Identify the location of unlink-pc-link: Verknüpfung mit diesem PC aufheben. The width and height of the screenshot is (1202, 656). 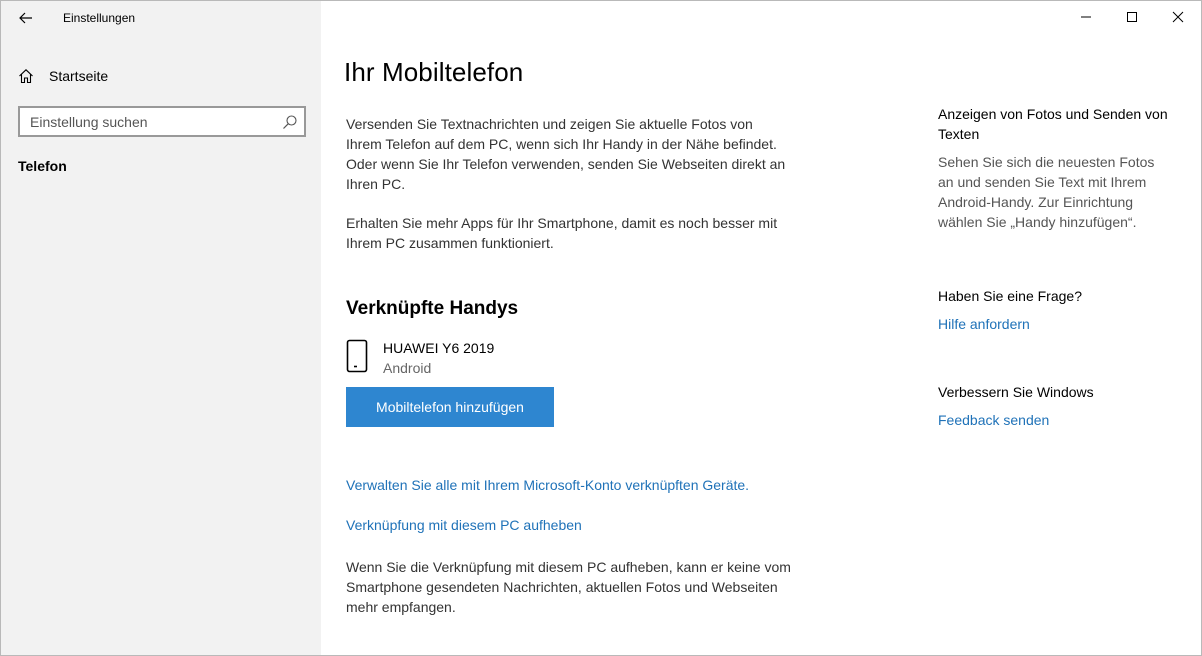
(464, 525).